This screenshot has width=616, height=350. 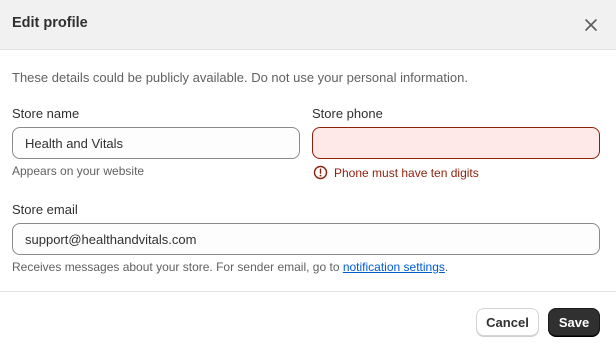 What do you see at coordinates (574, 322) in the screenshot?
I see `save-button: Save` at bounding box center [574, 322].